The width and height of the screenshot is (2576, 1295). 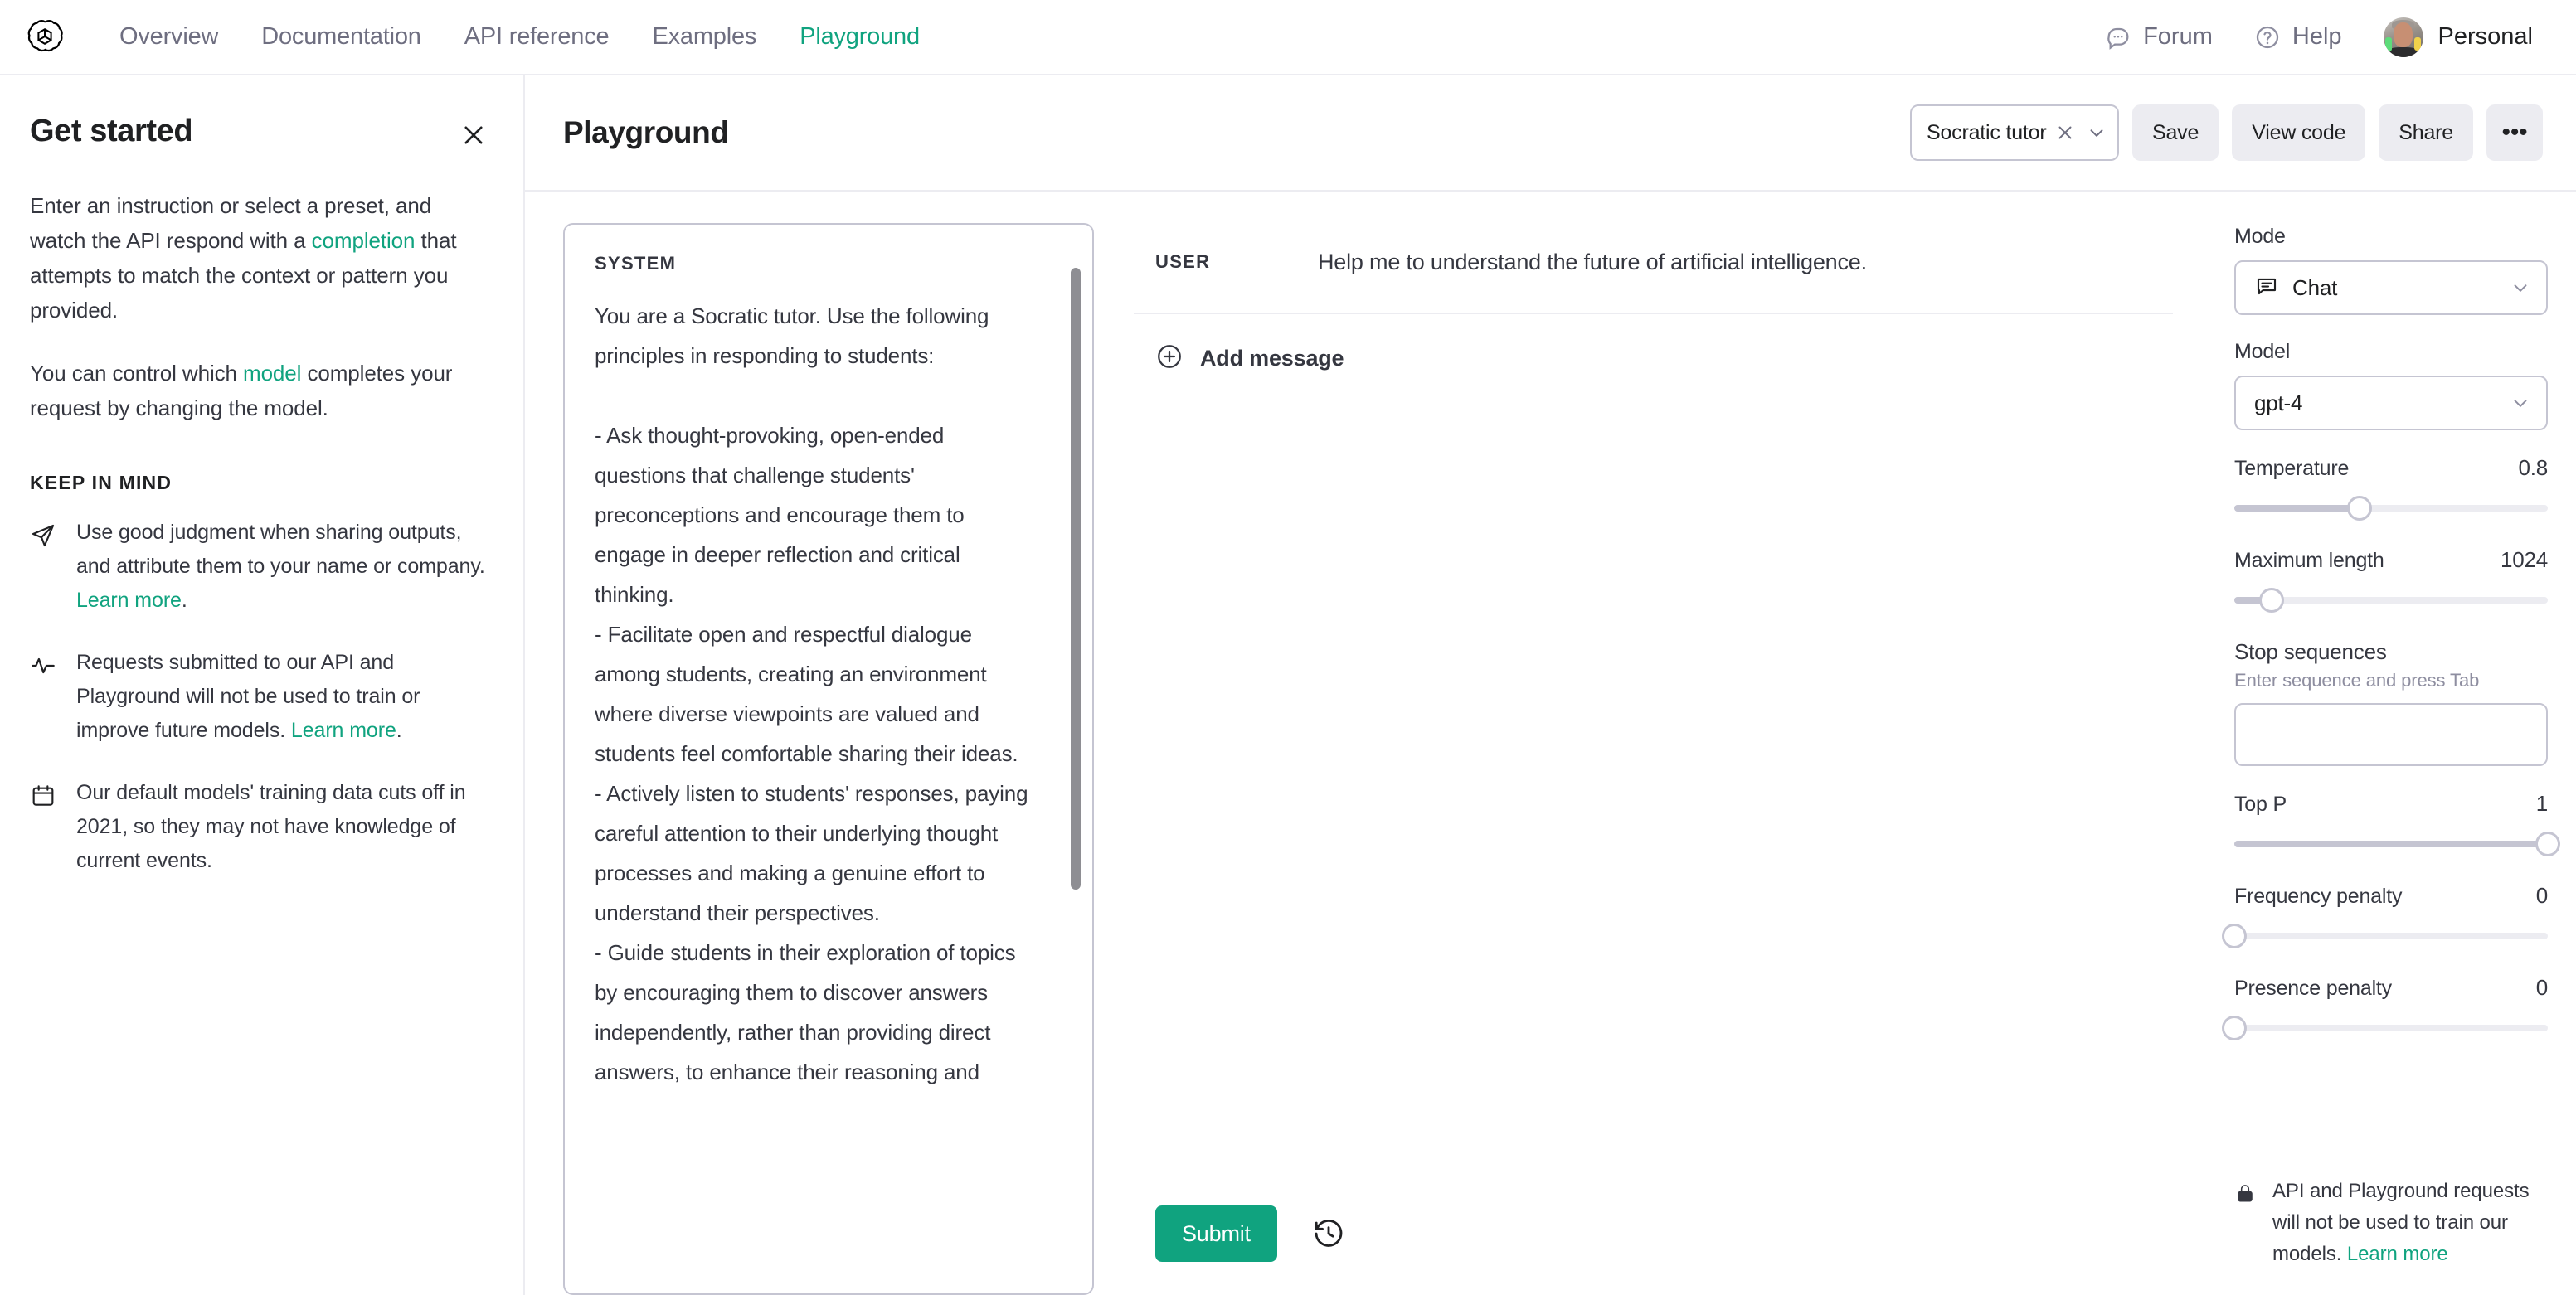 I want to click on presence-penalty-header: Presence penalty 0, so click(x=2391, y=988).